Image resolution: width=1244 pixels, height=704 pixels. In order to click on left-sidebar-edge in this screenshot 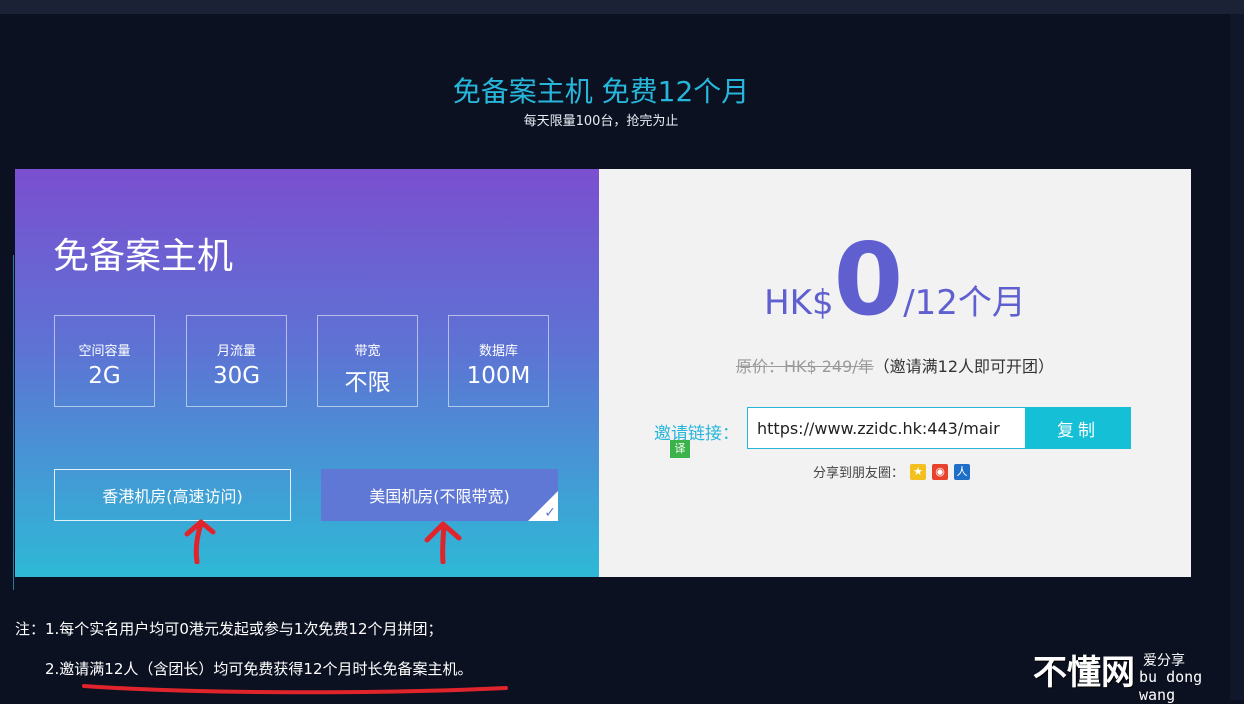, I will do `click(7, 422)`.